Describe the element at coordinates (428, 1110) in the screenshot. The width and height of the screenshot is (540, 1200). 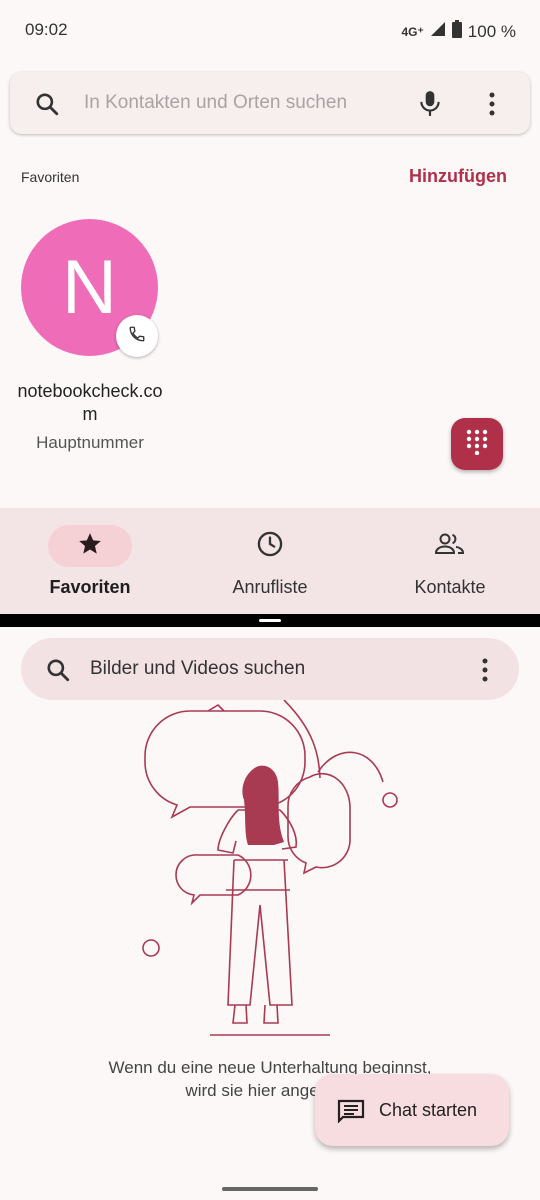
I see `start-chat-label: Chat starten` at that location.